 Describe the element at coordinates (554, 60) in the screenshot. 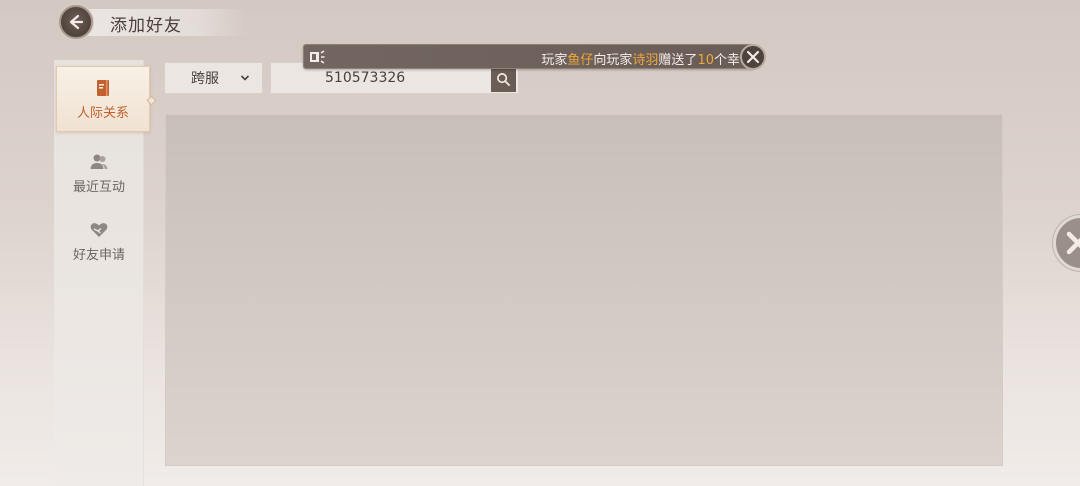

I see `broadcast-segment: 玩家` at that location.